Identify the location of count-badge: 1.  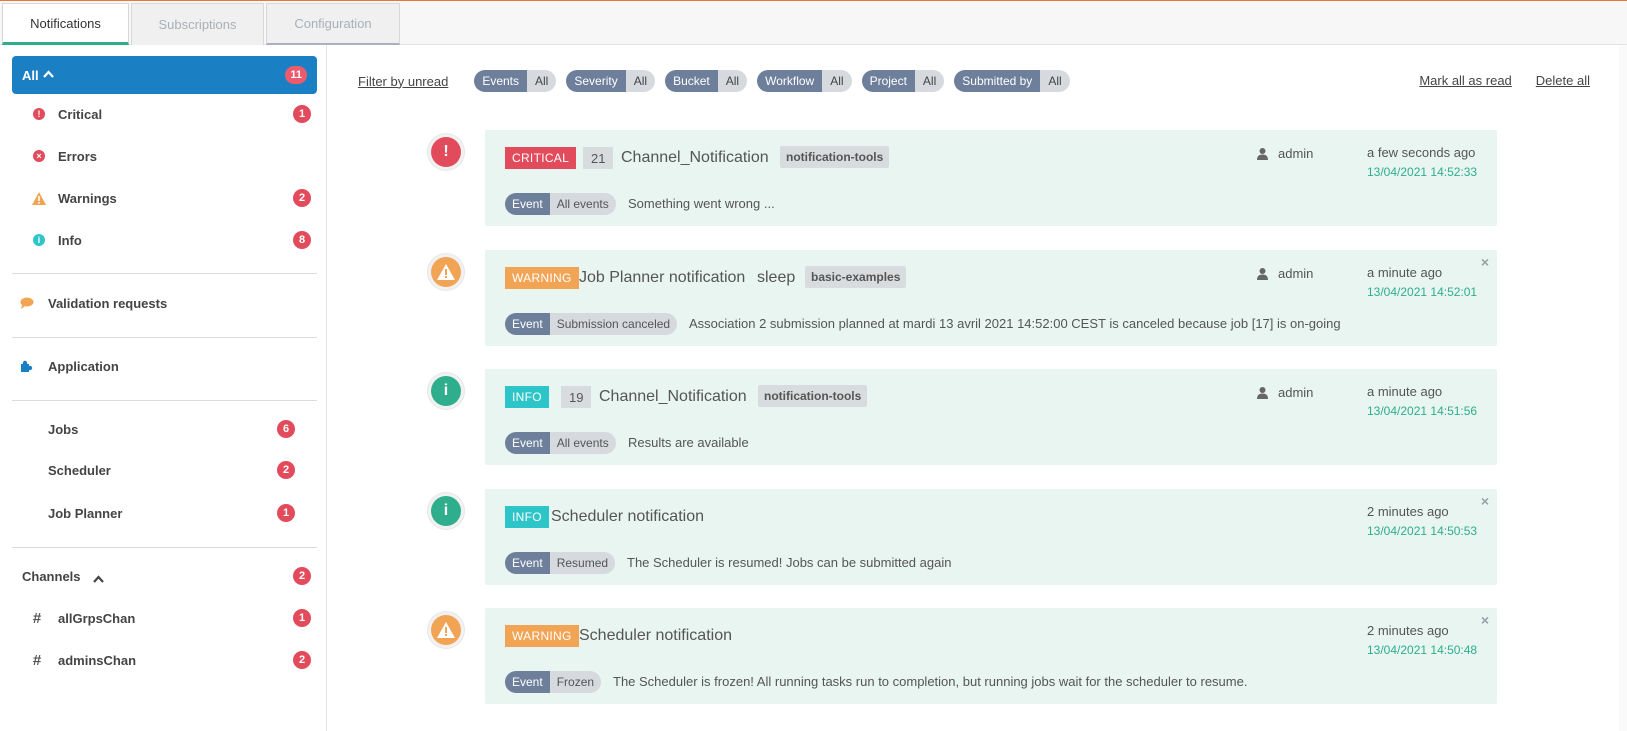
(302, 618).